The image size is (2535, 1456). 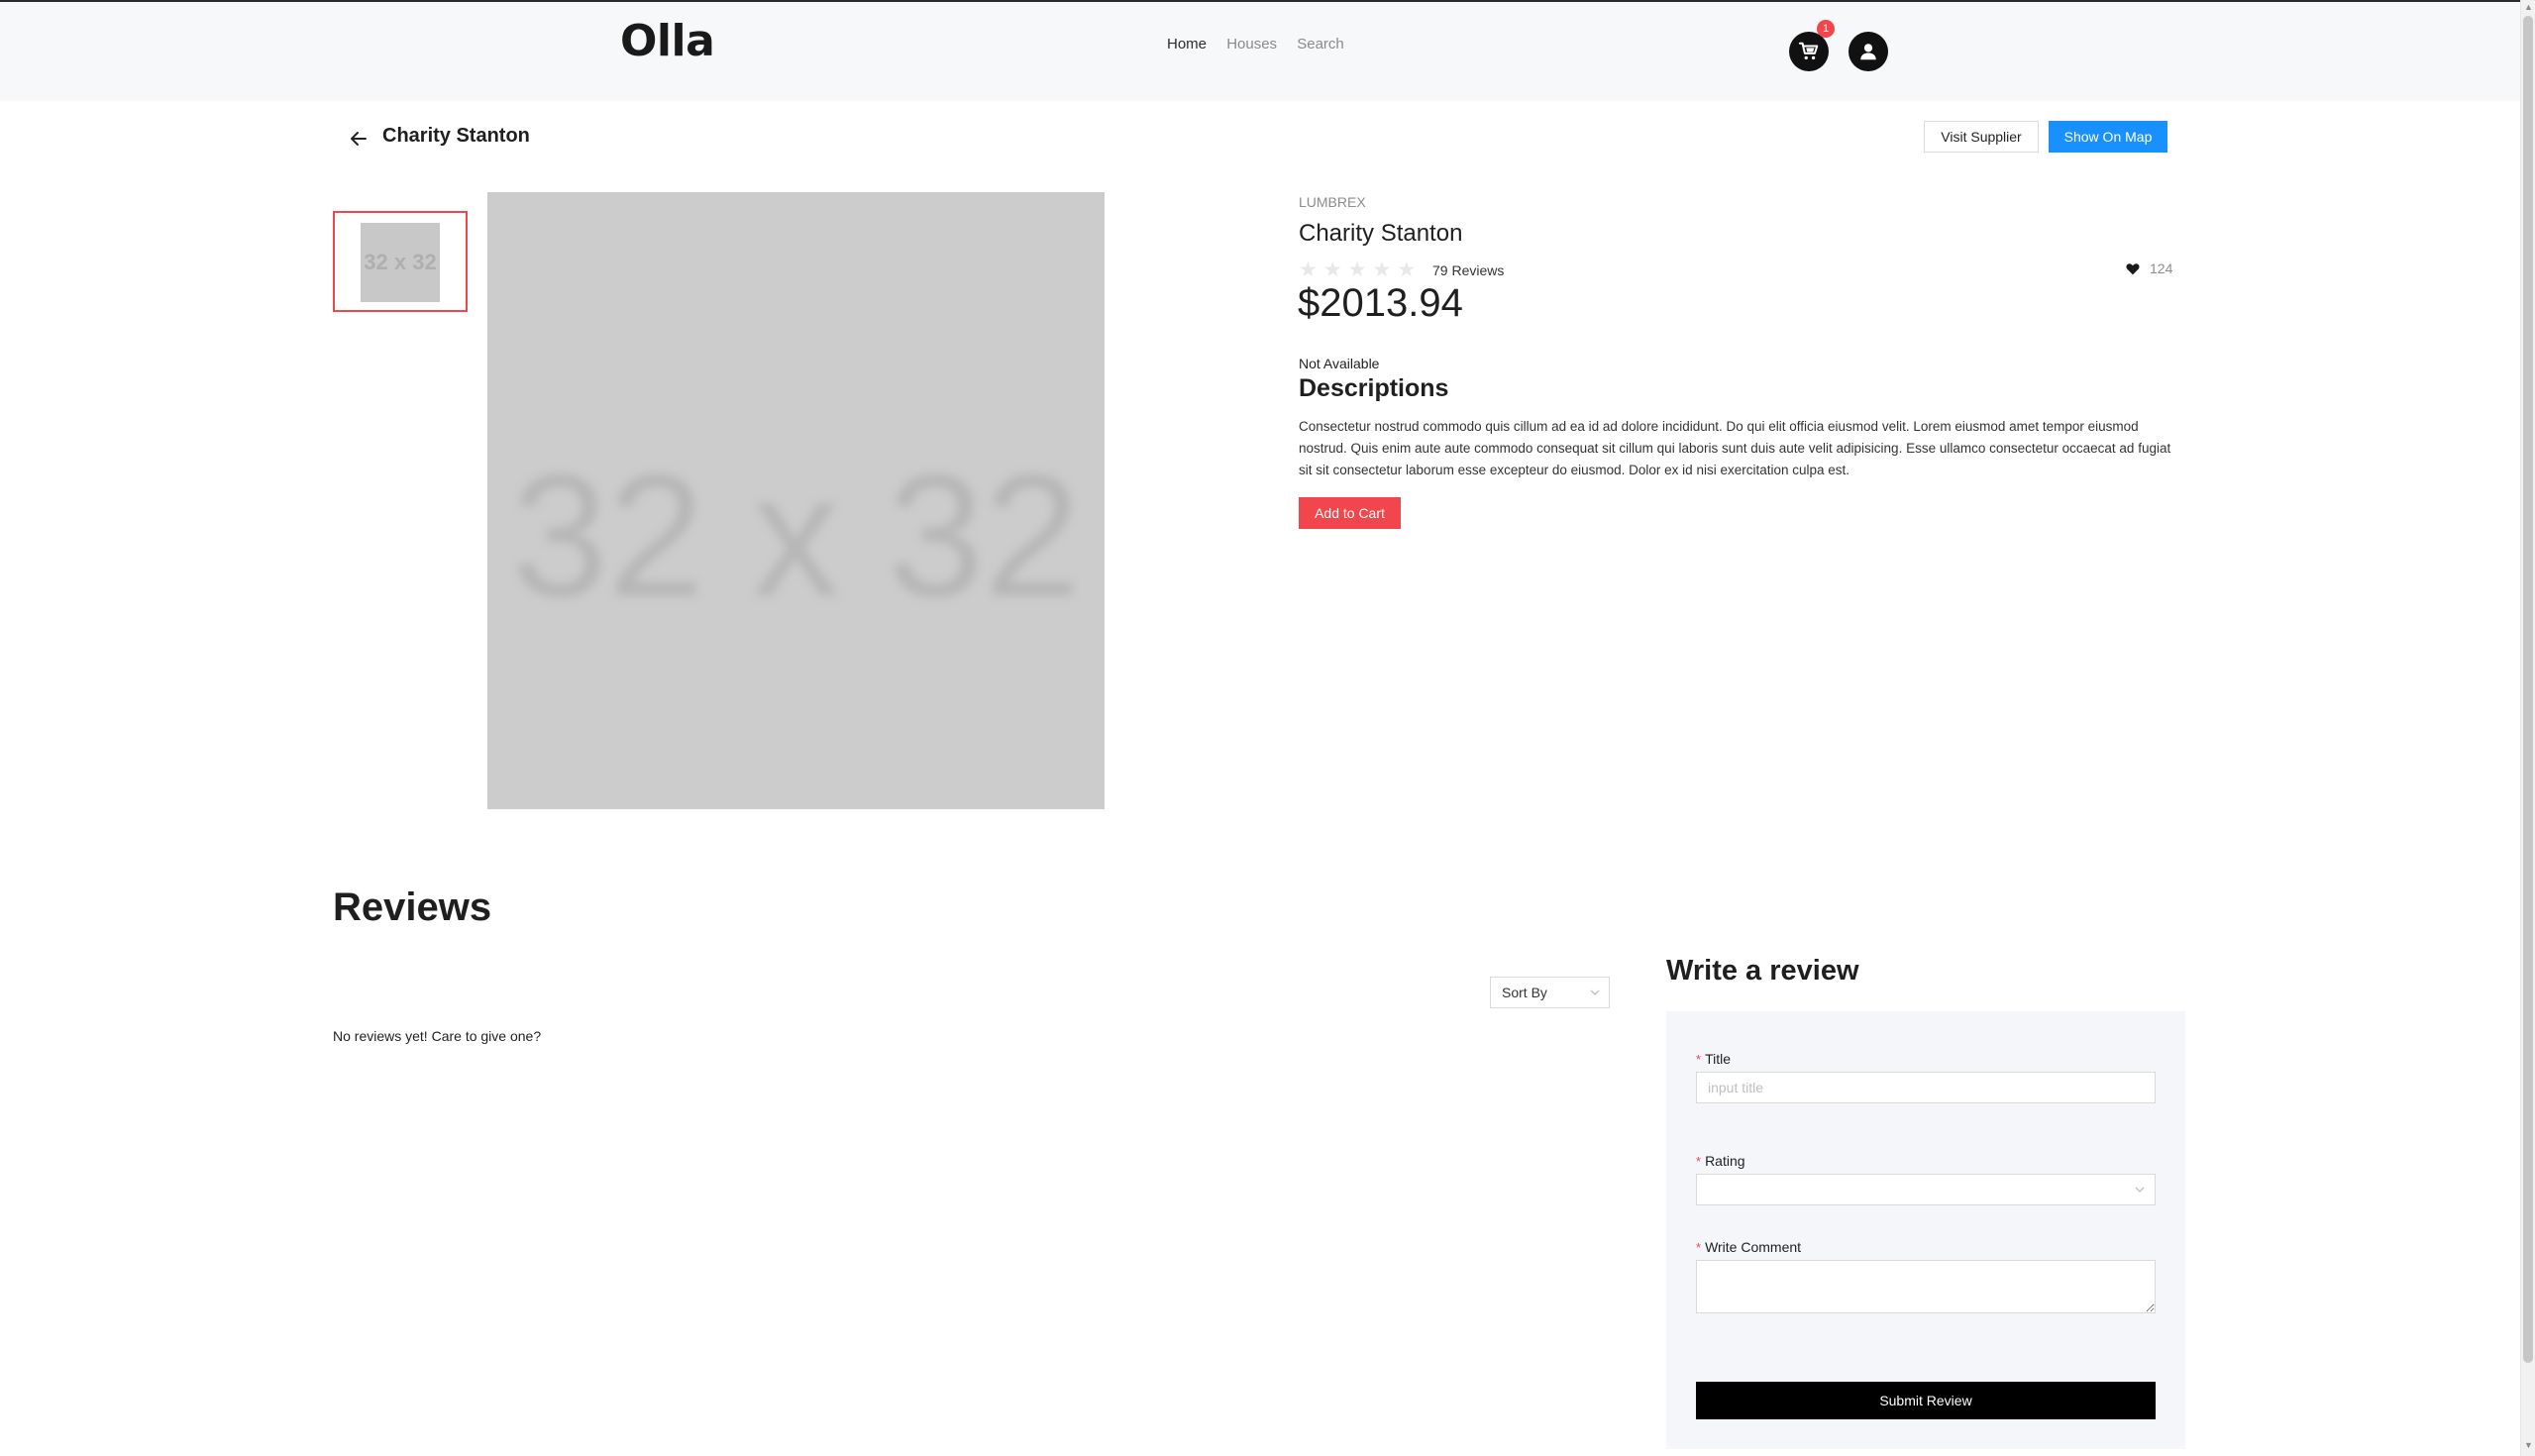 I want to click on thumbnail-placeholder-image: 32 x 32, so click(x=400, y=262).